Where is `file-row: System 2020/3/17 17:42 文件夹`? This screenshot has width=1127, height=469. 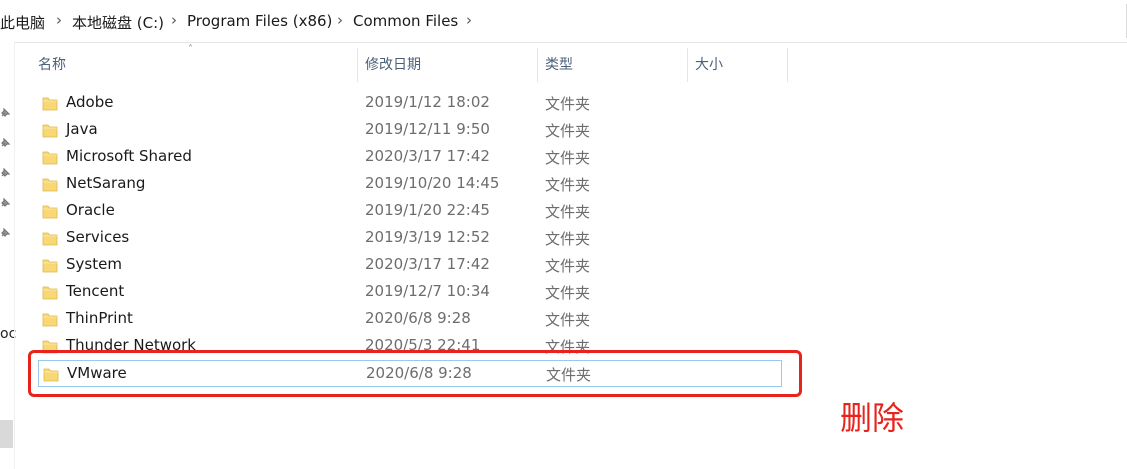 file-row: System 2020/3/17 17:42 文件夹 is located at coordinates (410, 265).